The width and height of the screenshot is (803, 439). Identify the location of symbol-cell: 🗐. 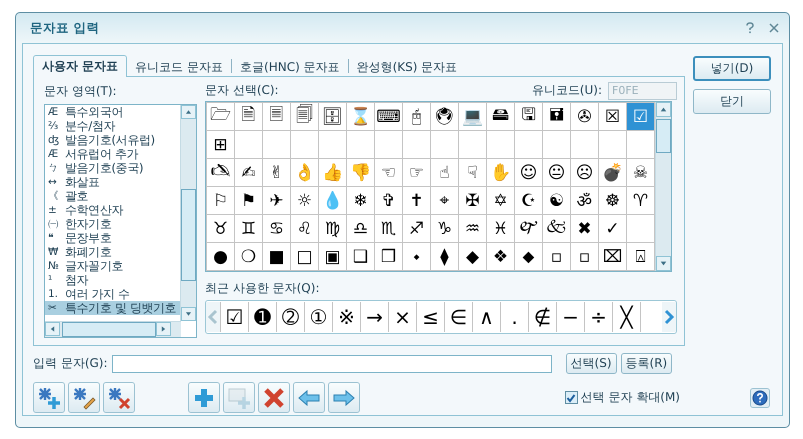
(305, 117).